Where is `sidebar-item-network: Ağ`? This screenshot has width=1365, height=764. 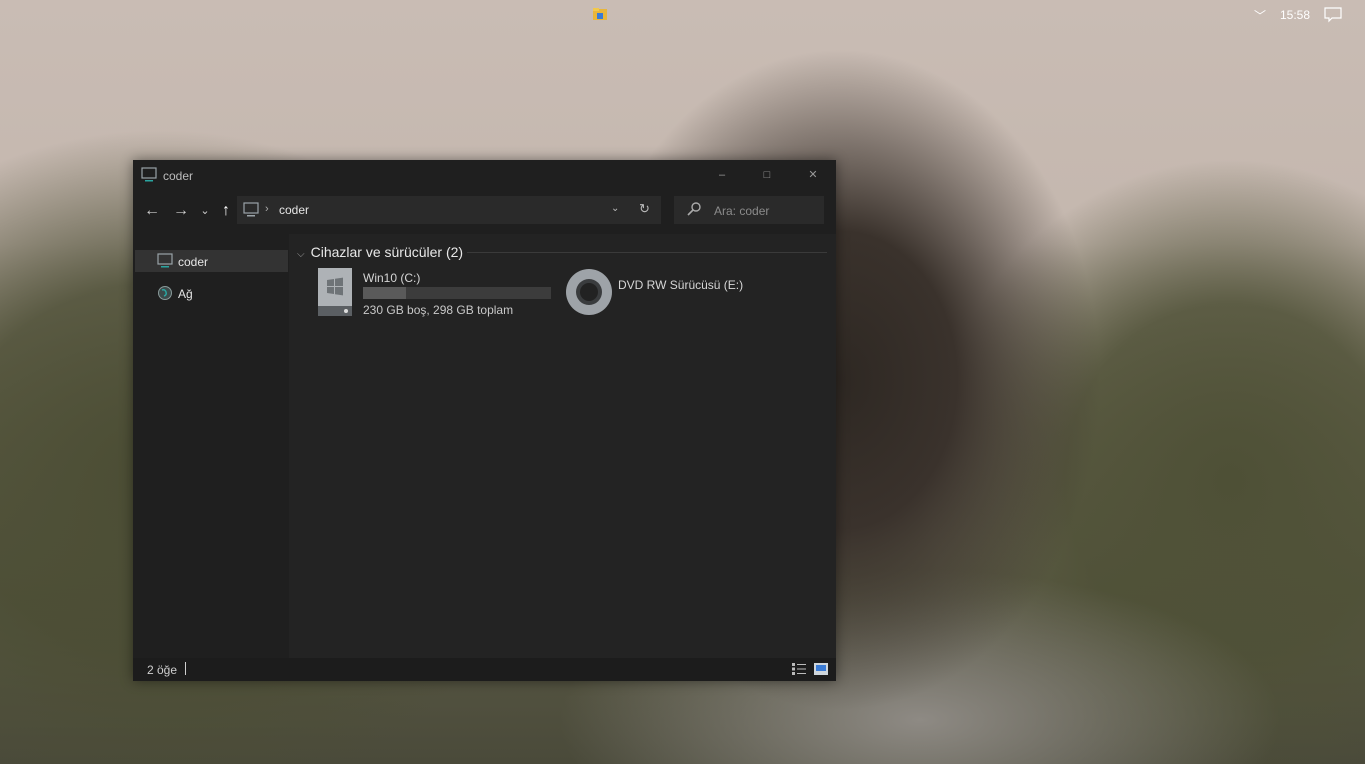
sidebar-item-network: Ağ is located at coordinates (211, 293).